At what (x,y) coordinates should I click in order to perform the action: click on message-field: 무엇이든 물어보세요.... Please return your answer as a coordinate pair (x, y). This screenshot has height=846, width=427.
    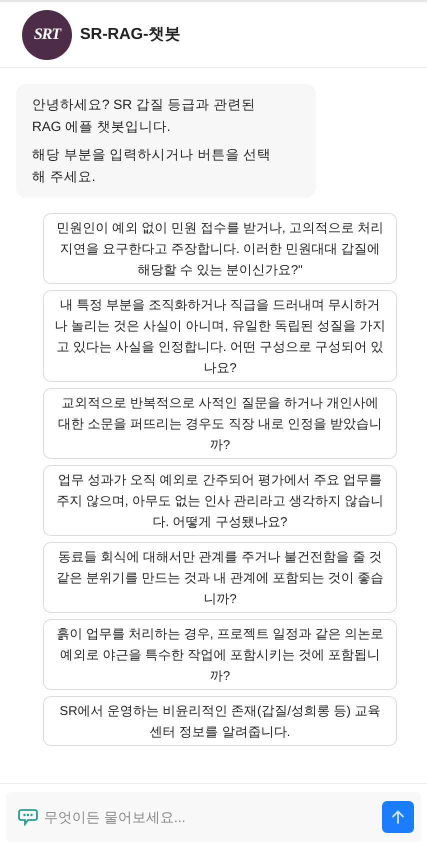
    Looking at the image, I should click on (213, 817).